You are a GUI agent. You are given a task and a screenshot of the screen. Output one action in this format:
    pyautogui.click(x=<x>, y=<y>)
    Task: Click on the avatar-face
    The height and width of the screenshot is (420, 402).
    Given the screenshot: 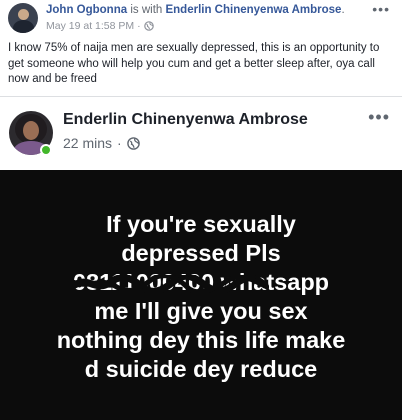 What is the action you would take?
    pyautogui.click(x=31, y=130)
    